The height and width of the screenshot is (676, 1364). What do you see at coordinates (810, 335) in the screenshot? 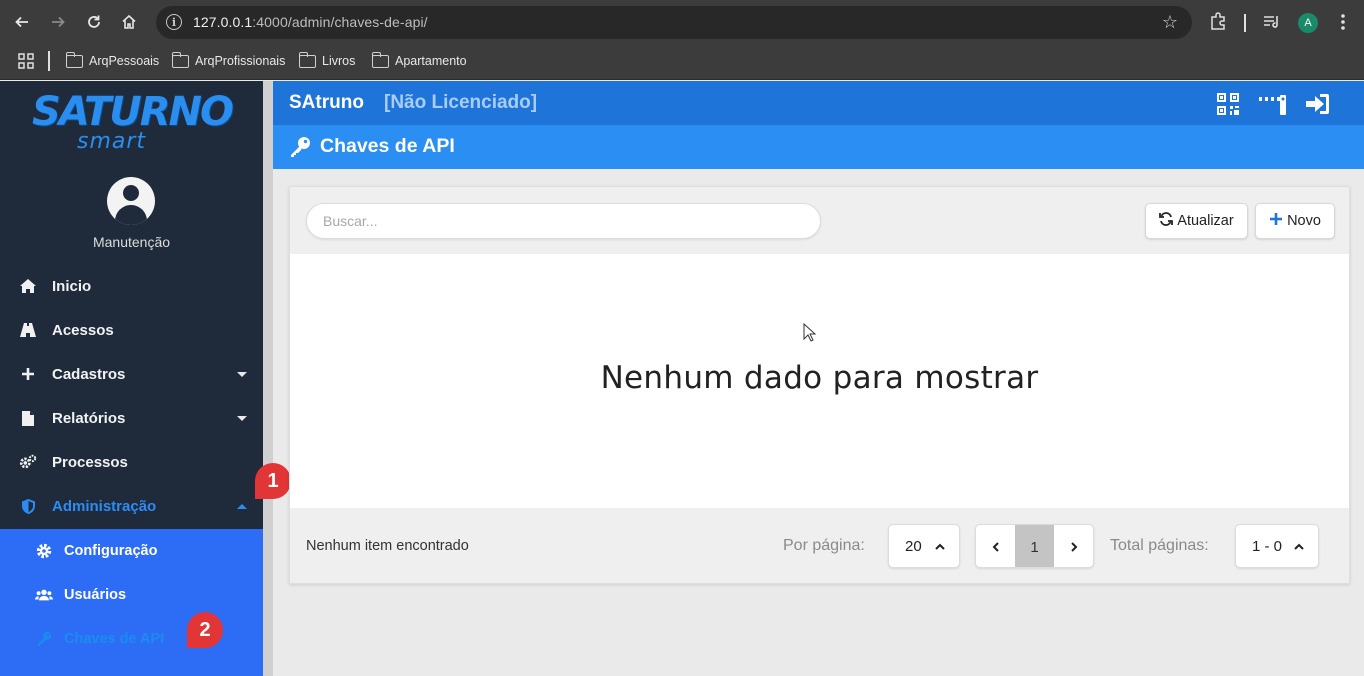
I see `mouse-cursor-icon` at bounding box center [810, 335].